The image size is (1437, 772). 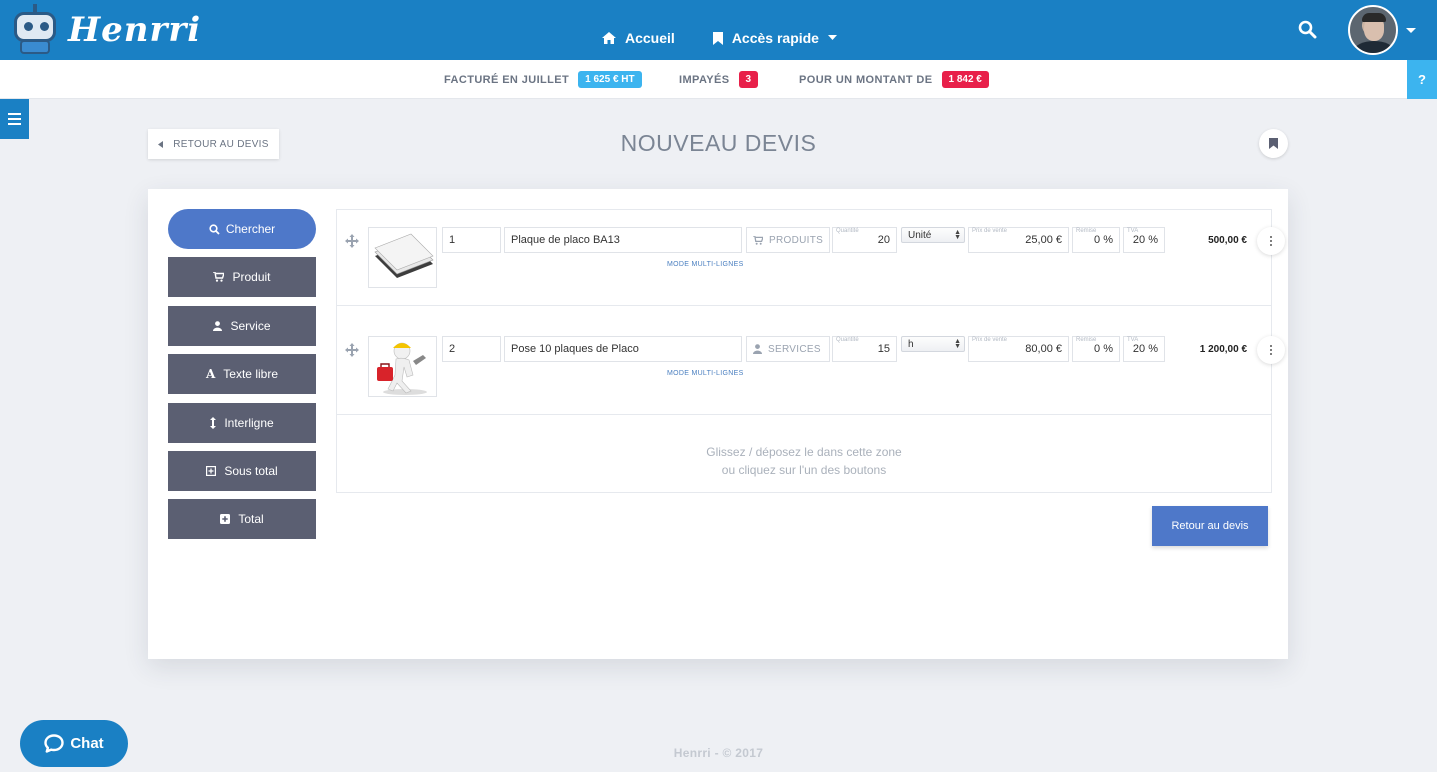 I want to click on line-price-value: 80,00 €, so click(x=1043, y=349).